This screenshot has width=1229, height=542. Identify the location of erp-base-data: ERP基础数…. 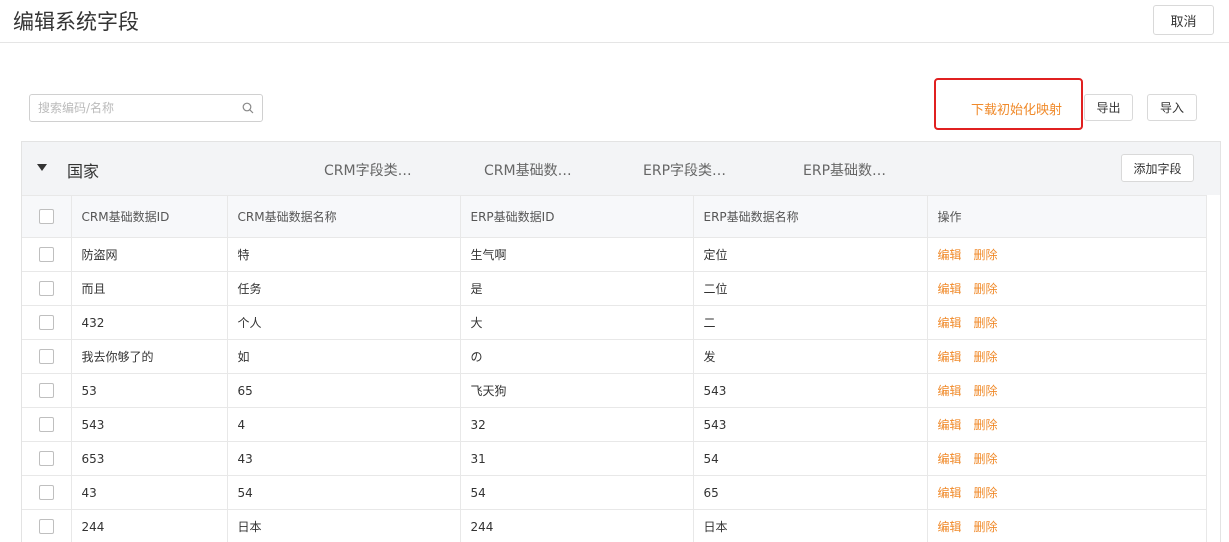
(845, 171).